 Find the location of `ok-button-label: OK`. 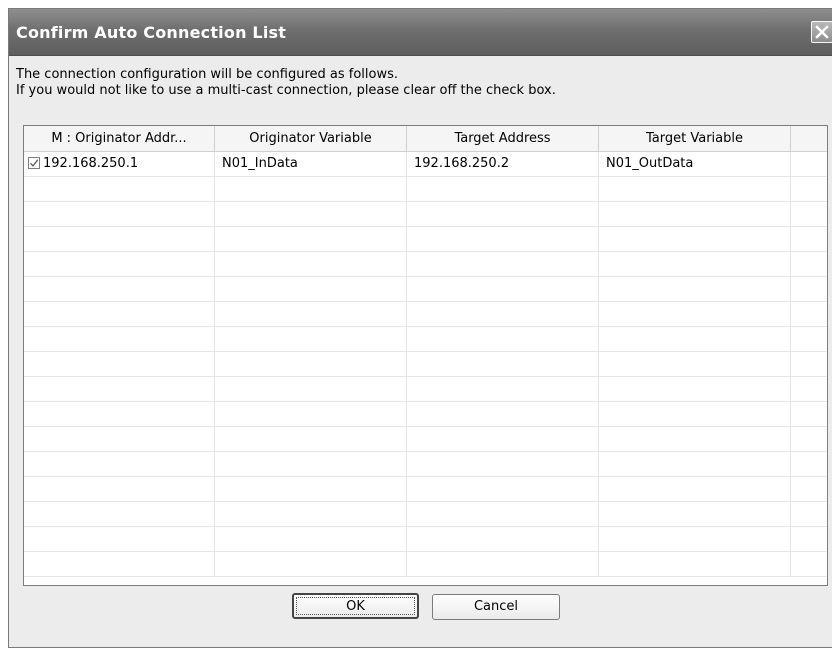

ok-button-label: OK is located at coordinates (355, 606).